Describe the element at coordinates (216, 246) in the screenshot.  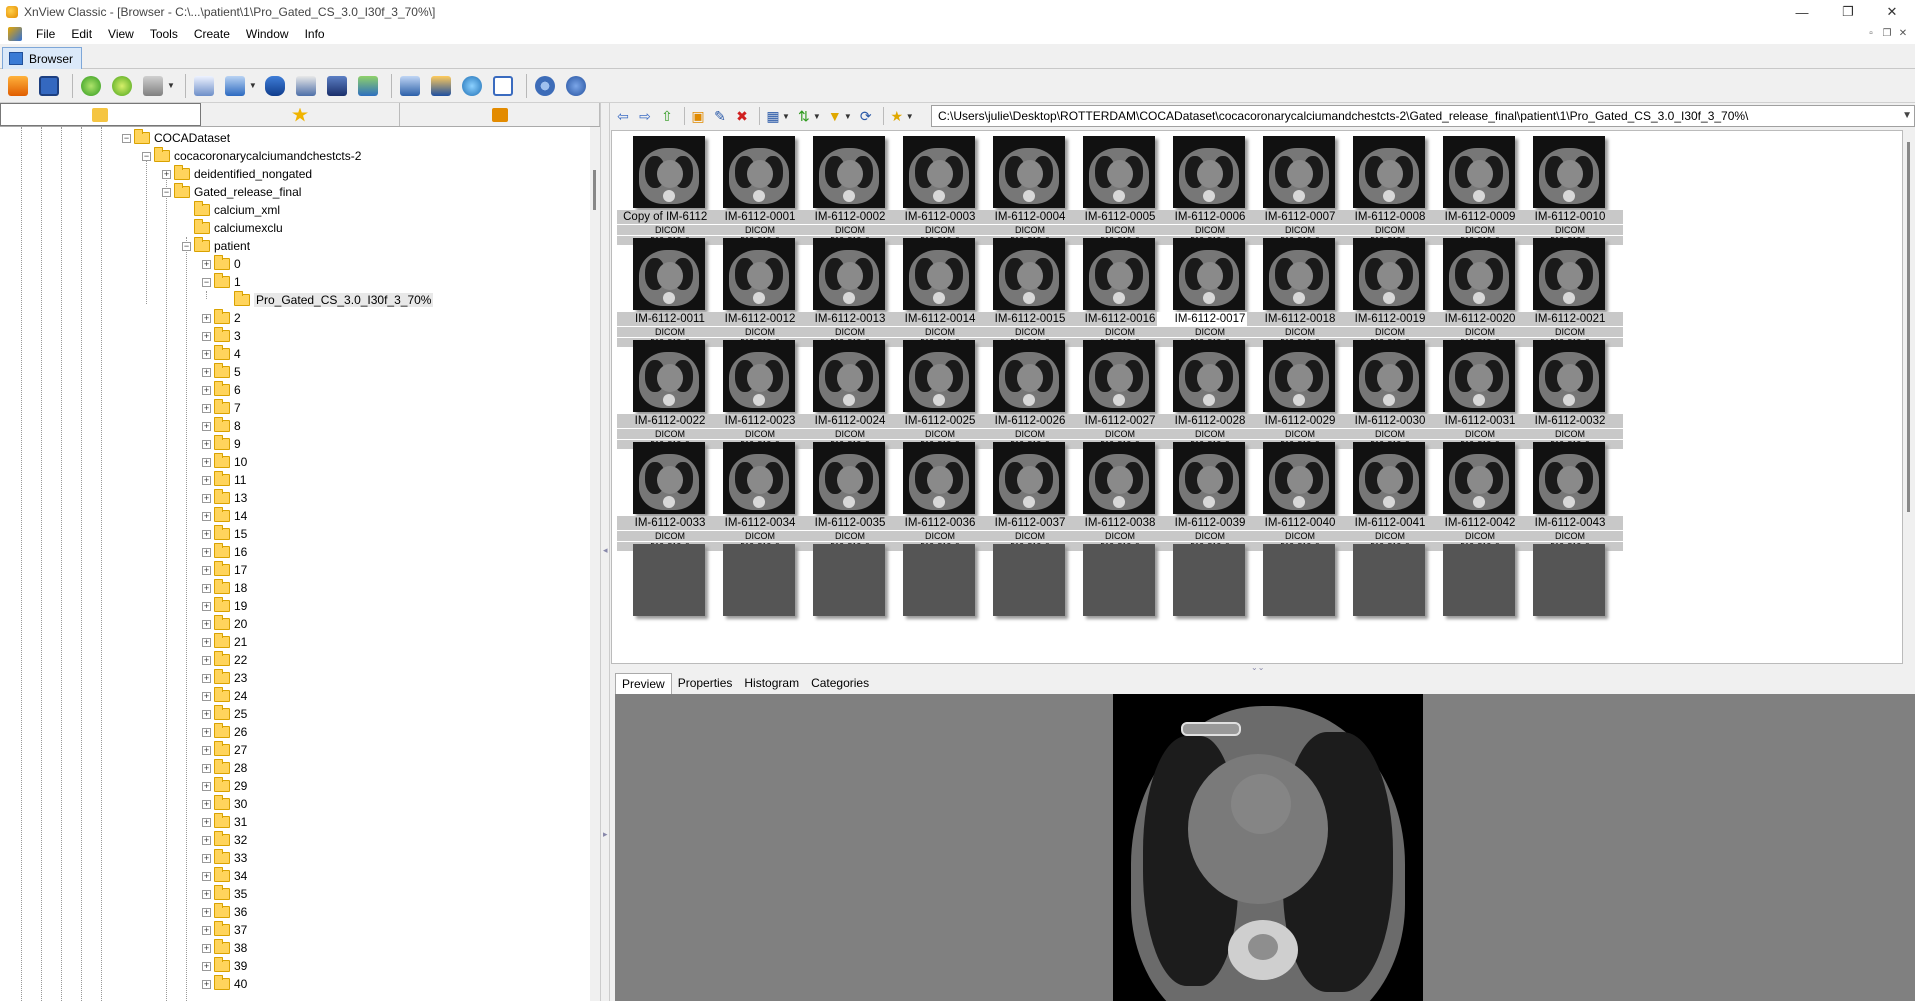
I see `tree-item-patient: − patient` at that location.